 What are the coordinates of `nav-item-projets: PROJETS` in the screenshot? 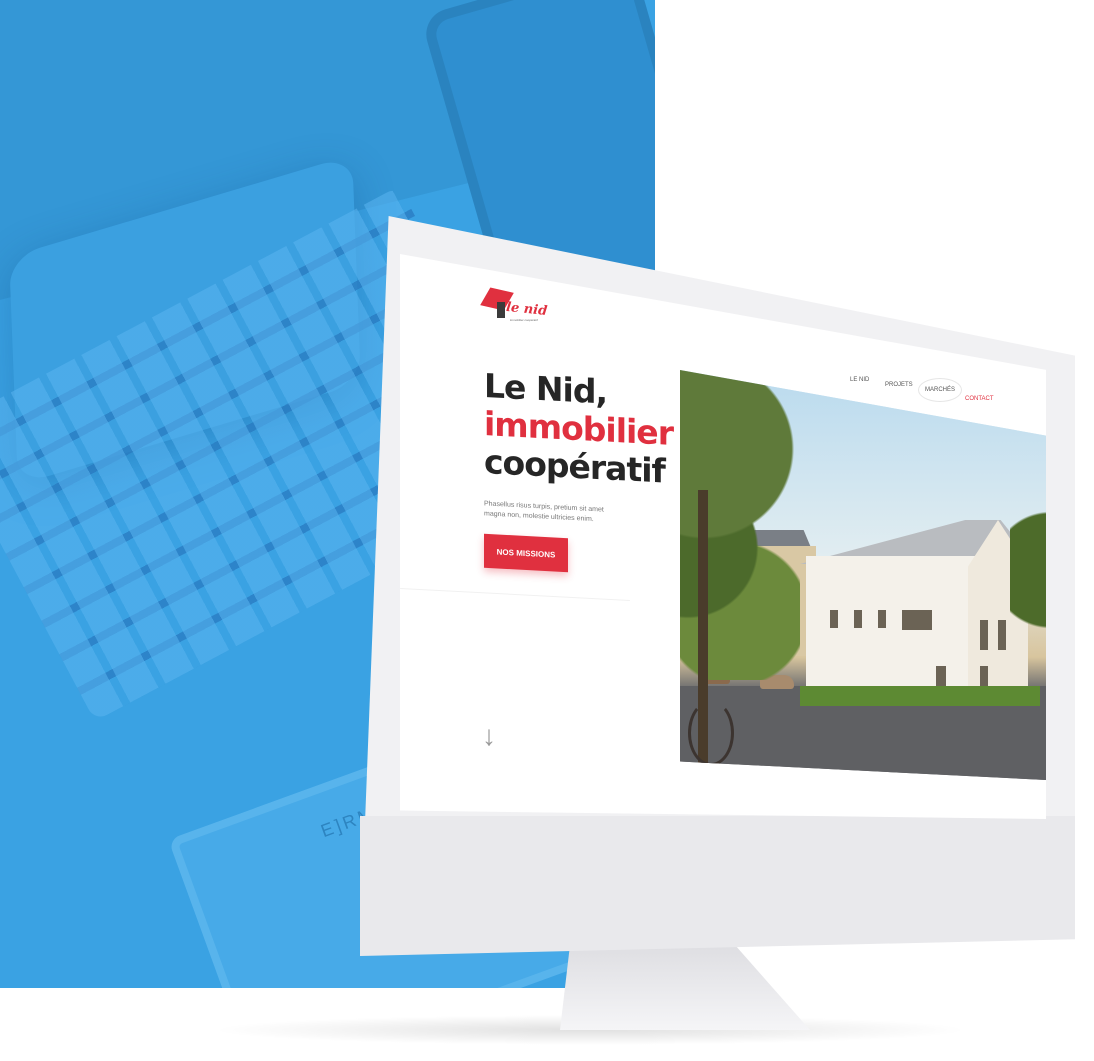 It's located at (899, 385).